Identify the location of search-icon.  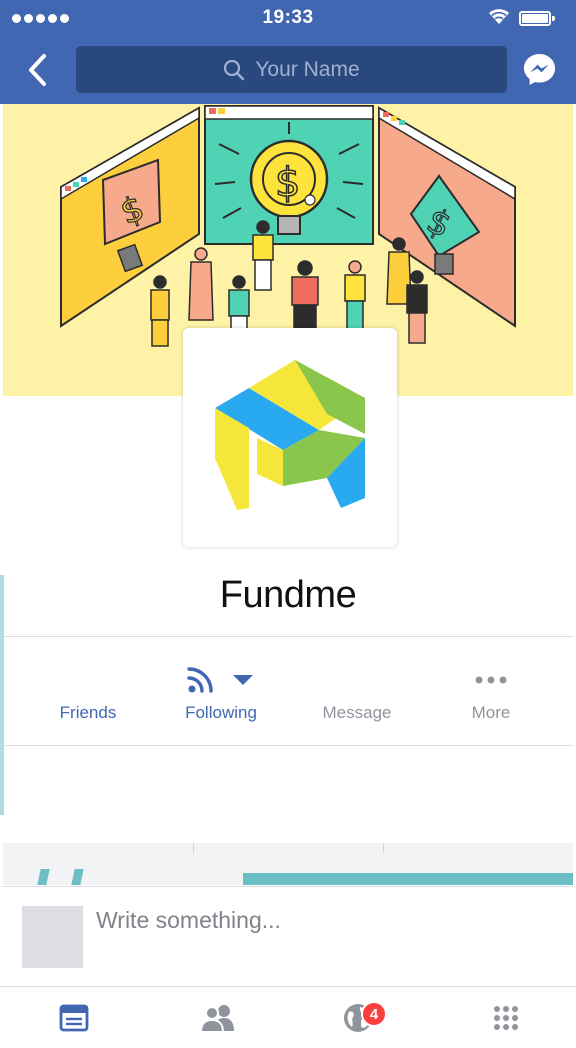
(234, 69).